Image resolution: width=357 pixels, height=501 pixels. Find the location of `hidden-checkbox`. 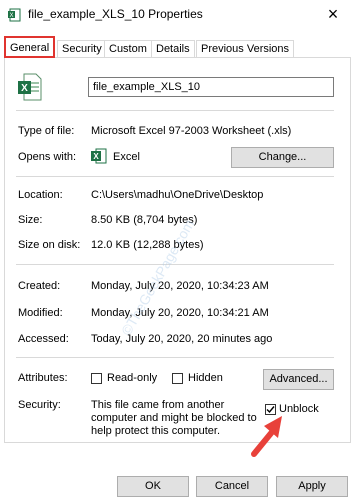

hidden-checkbox is located at coordinates (177, 378).